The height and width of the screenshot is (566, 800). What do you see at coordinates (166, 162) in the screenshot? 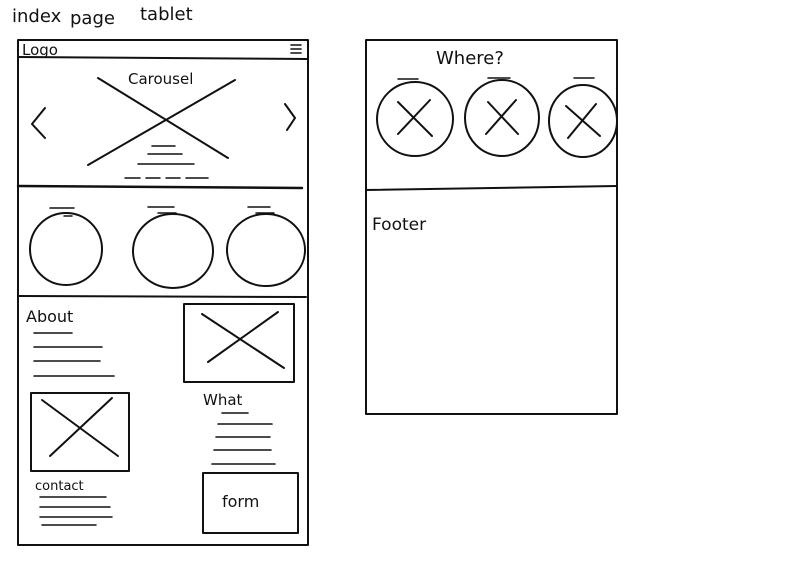
I see `carousel-caption-lines` at bounding box center [166, 162].